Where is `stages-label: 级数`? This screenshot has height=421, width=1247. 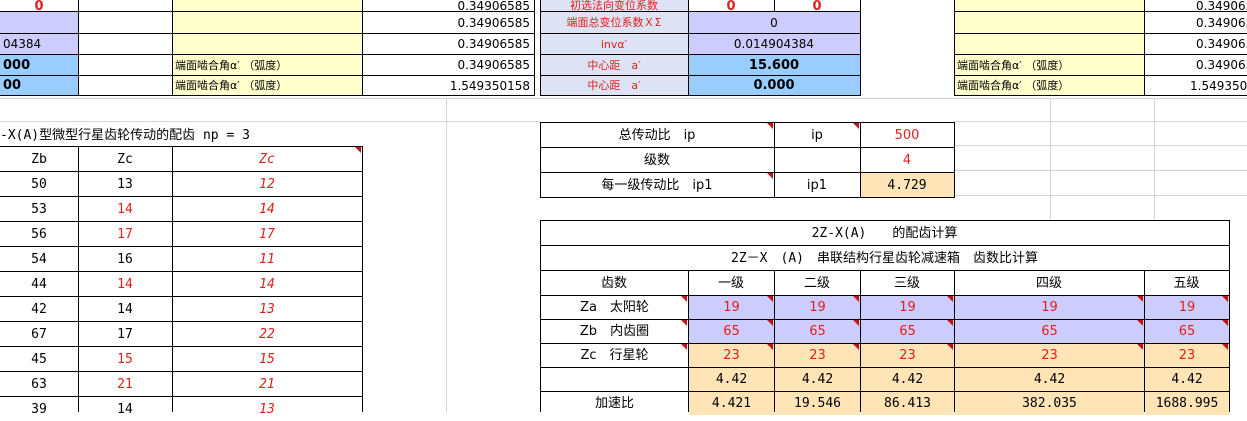
stages-label: 级数 is located at coordinates (656, 160).